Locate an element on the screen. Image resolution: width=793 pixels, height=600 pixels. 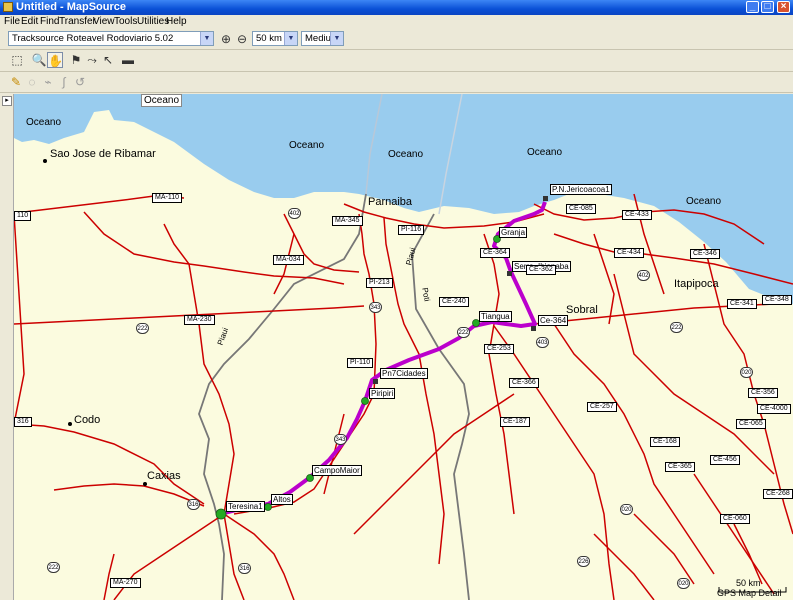
waypoint-label: Altos is located at coordinates (282, 499).